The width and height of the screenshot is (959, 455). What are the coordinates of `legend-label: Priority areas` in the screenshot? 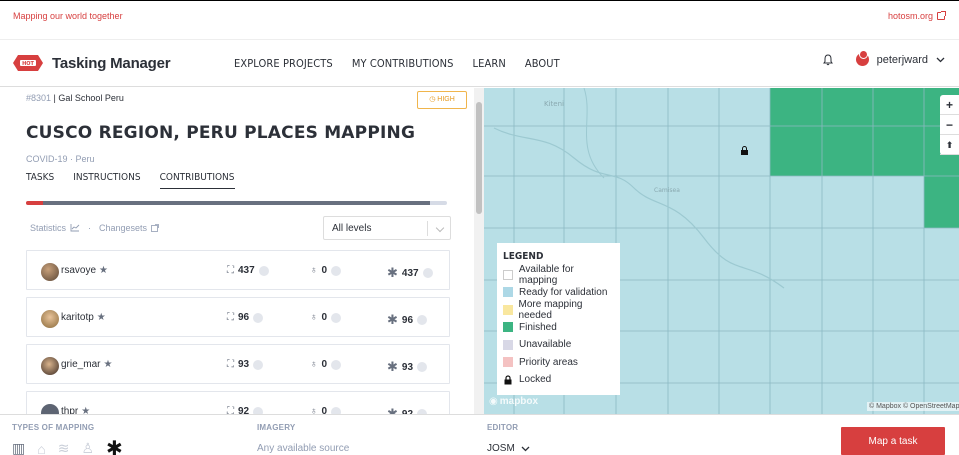 It's located at (548, 362).